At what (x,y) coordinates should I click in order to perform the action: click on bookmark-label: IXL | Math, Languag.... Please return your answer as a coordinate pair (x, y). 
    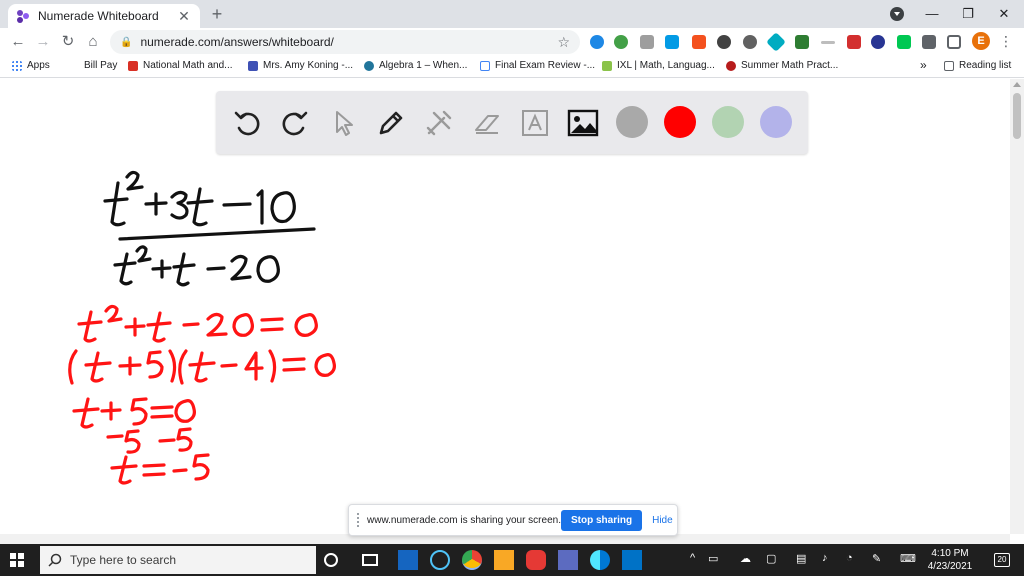
    Looking at the image, I should click on (666, 65).